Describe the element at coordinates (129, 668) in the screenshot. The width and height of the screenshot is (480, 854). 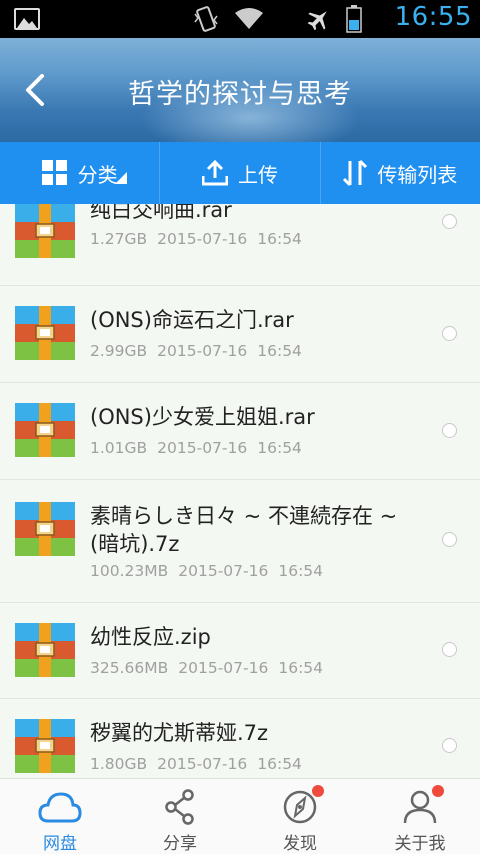
I see `file-size: 325.66MB` at that location.